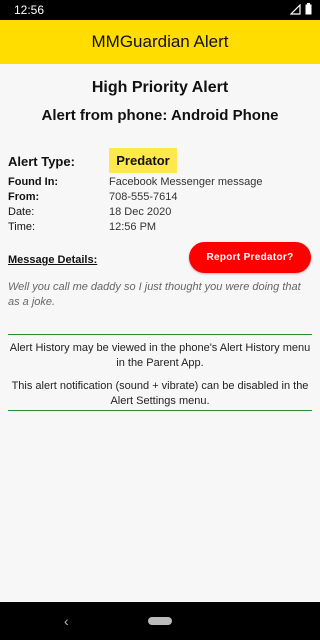 The width and height of the screenshot is (320, 640). Describe the element at coordinates (160, 87) in the screenshot. I see `priority-title: High Priority Alert` at that location.